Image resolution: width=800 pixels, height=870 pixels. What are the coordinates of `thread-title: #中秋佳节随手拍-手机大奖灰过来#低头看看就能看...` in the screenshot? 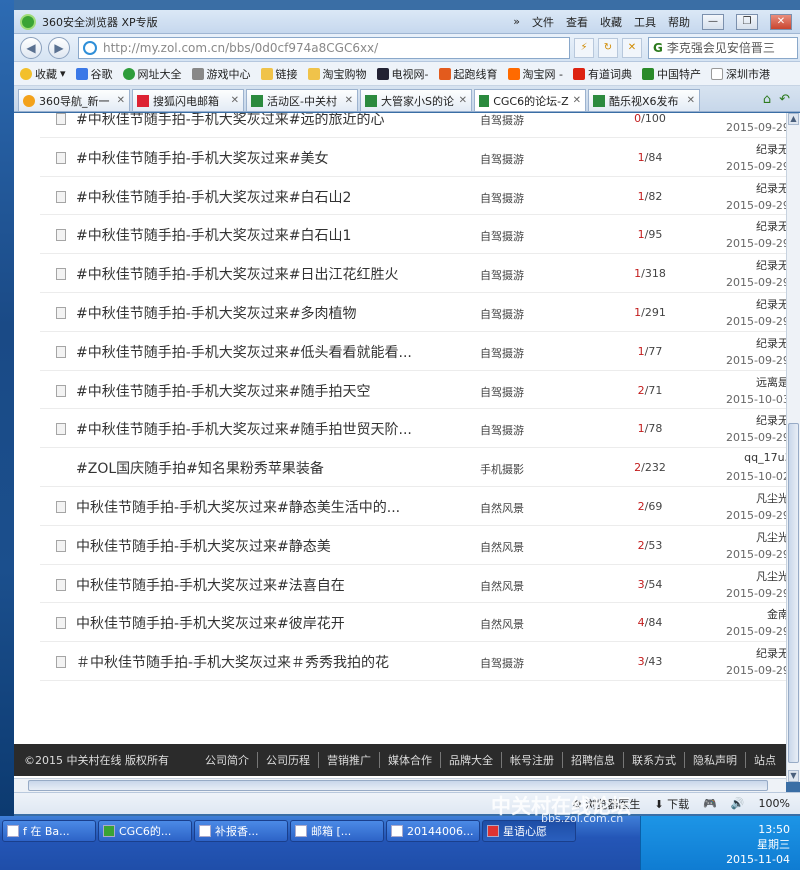 It's located at (244, 352).